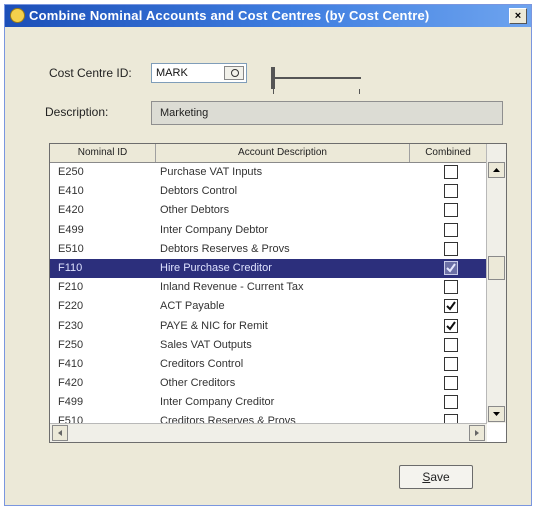 This screenshot has width=536, height=510. I want to click on account-description-cell: Creditors Control, so click(202, 363).